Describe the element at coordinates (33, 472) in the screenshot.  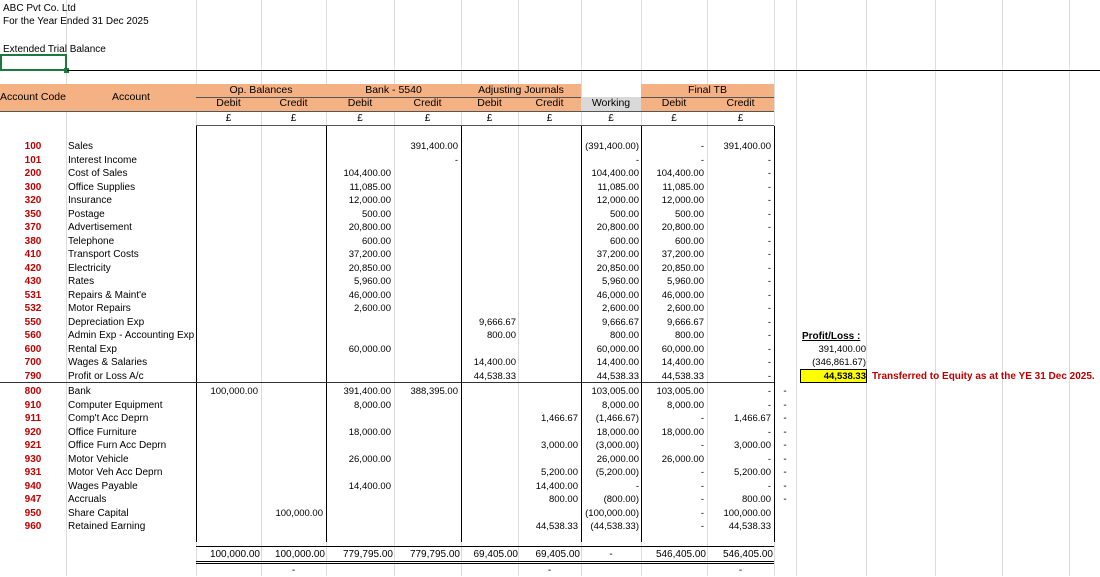
I see `account-code: 931` at that location.